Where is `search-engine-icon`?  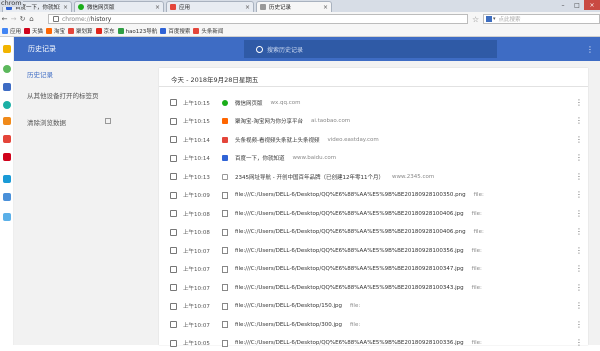 search-engine-icon is located at coordinates (489, 19).